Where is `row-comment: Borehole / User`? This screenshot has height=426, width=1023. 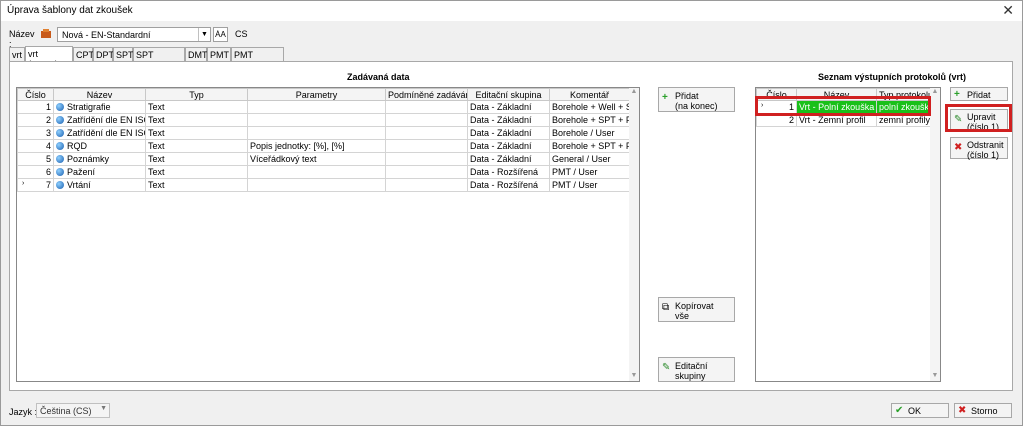 row-comment: Borehole / User is located at coordinates (589, 133).